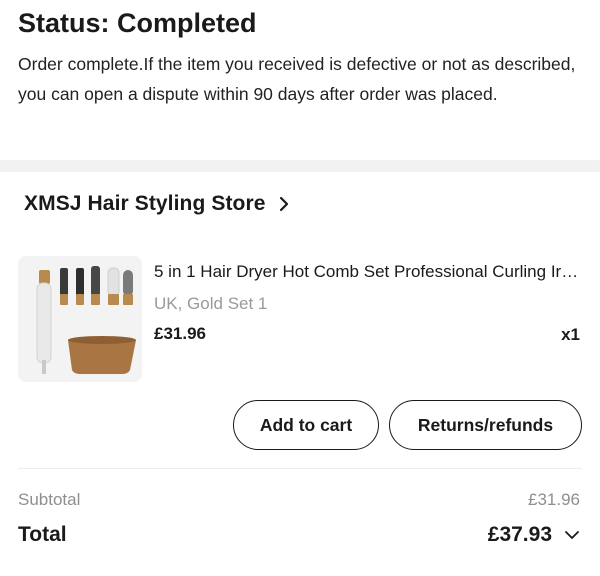  Describe the element at coordinates (42, 534) in the screenshot. I see `total-label: Total` at that location.